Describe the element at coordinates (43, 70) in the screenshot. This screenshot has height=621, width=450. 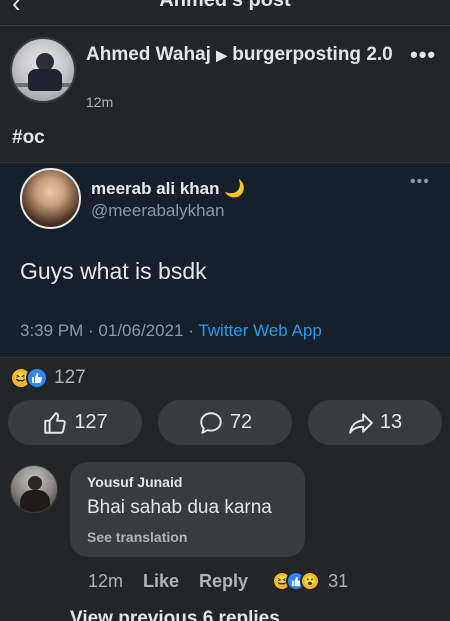
I see `author-avatar` at that location.